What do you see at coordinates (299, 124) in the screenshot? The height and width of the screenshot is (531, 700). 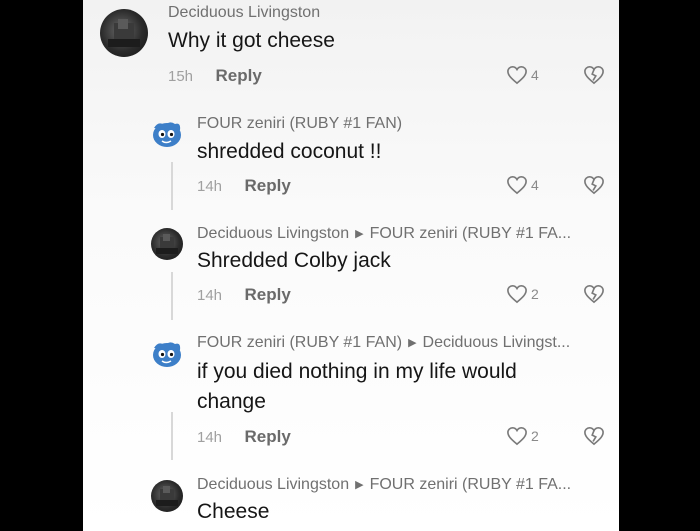 I see `comment-username: FOUR zeniri (RUBY #1 FAN)` at bounding box center [299, 124].